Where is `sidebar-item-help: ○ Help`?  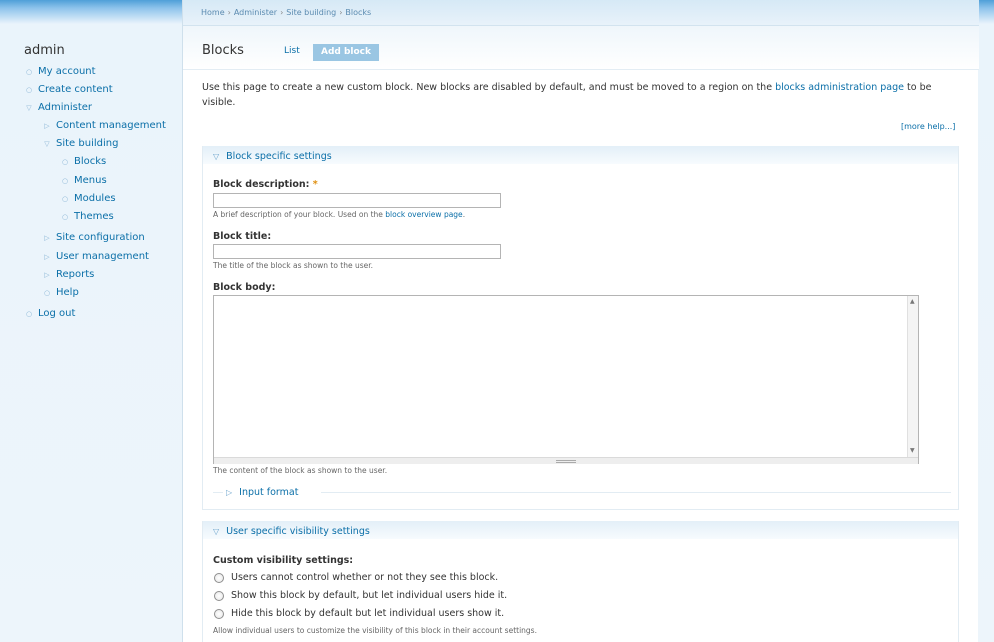 sidebar-item-help: ○ Help is located at coordinates (60, 292).